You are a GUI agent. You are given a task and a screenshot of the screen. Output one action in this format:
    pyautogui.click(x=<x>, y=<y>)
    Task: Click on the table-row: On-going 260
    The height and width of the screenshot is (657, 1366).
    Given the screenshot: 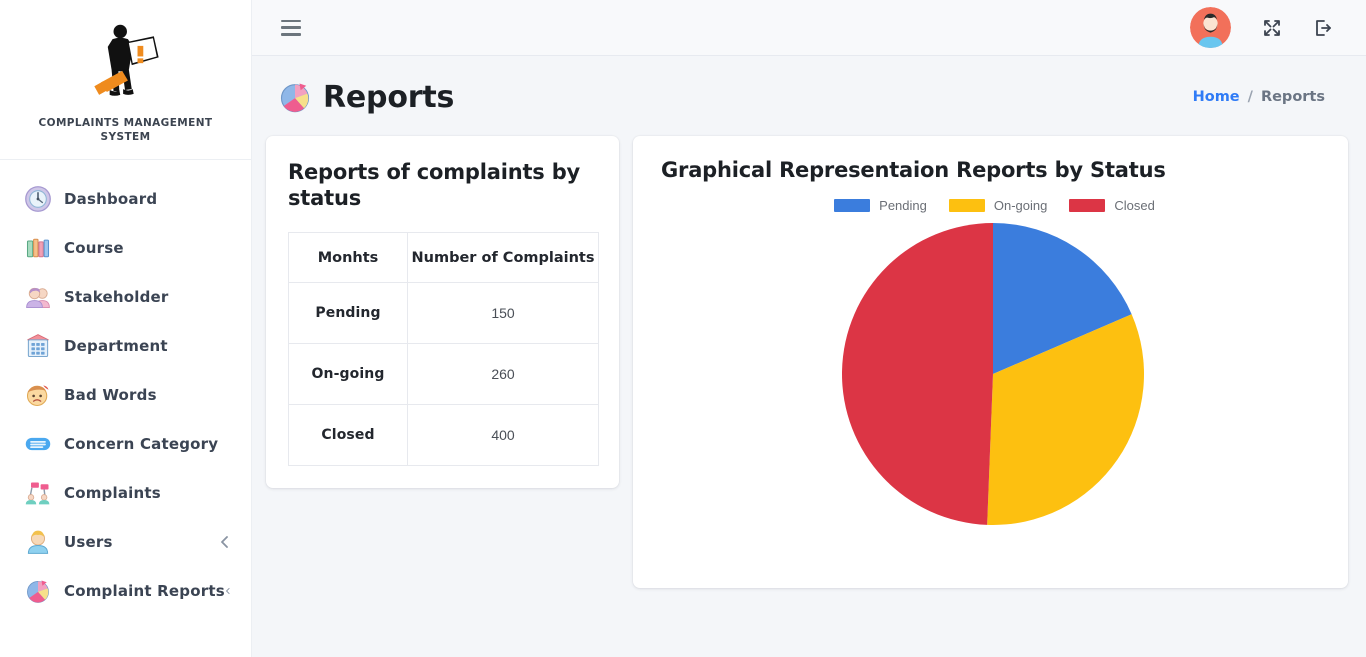 What is the action you would take?
    pyautogui.click(x=443, y=374)
    